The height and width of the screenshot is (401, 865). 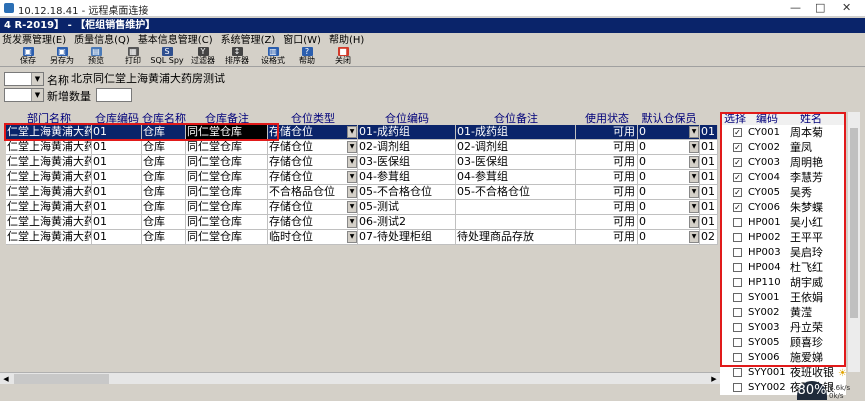 What do you see at coordinates (407, 132) in the screenshot?
I see `cell-loc-code: 01-成药组` at bounding box center [407, 132].